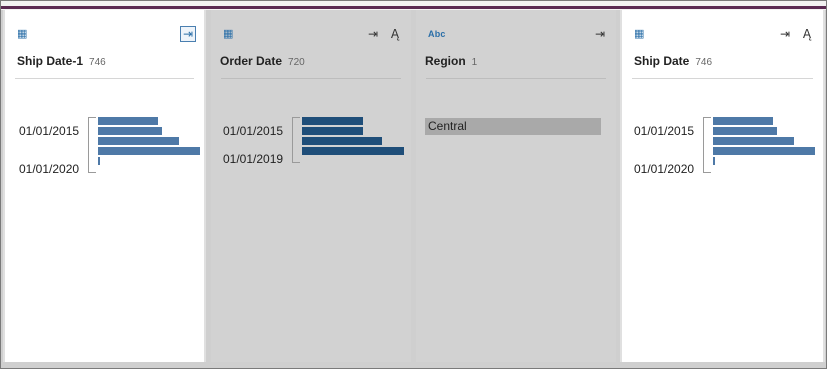 The width and height of the screenshot is (827, 369). Describe the element at coordinates (474, 62) in the screenshot. I see `field-count: 1` at that location.